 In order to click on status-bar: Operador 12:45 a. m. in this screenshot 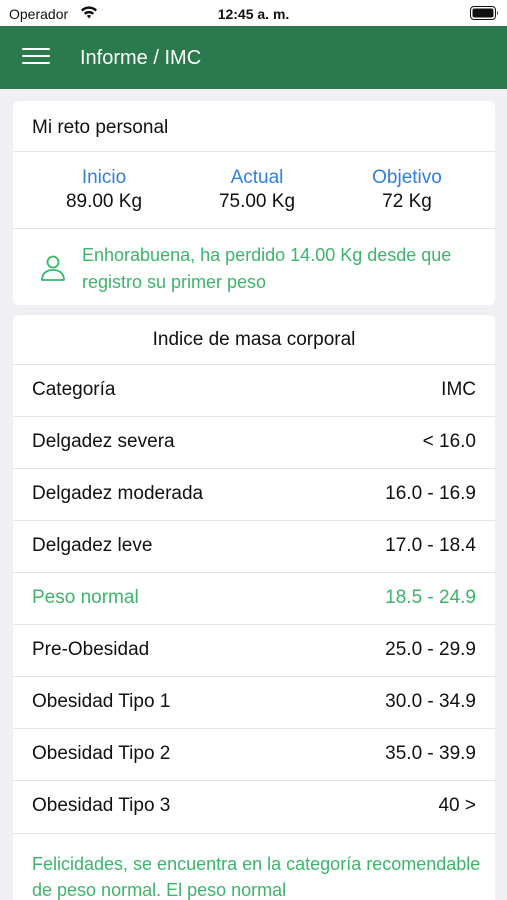, I will do `click(253, 13)`.